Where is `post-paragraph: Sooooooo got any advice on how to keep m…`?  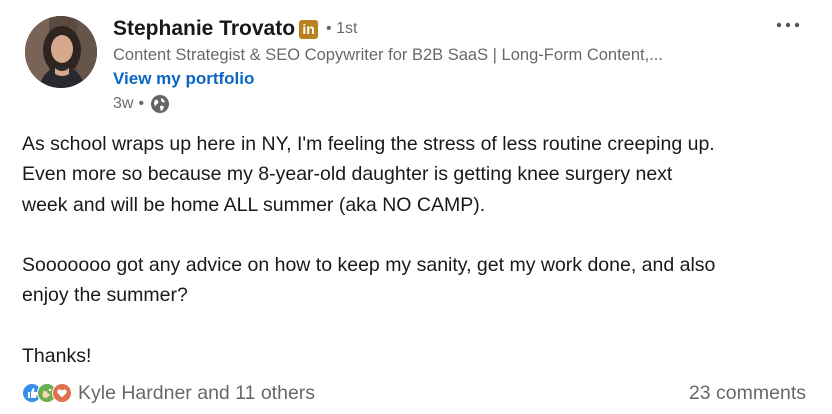 post-paragraph: Sooooooo got any advice on how to keep m… is located at coordinates (417, 280).